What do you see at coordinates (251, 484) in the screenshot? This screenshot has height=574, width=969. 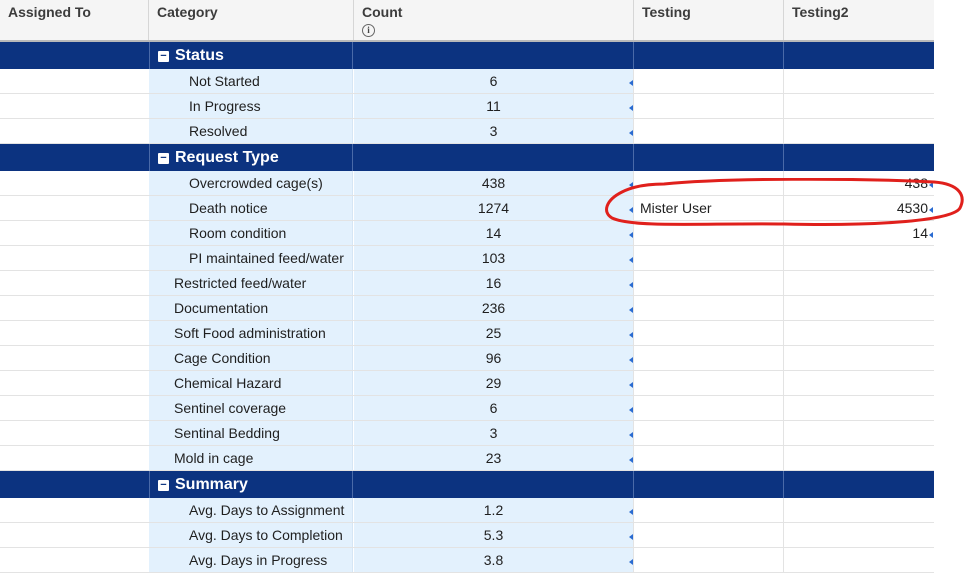 I see `group-header-cell: − Summary` at bounding box center [251, 484].